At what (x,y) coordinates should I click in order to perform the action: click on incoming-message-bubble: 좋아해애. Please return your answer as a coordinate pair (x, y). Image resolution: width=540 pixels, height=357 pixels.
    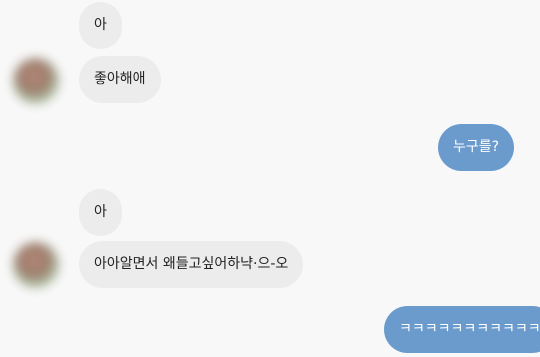
    Looking at the image, I should click on (120, 79).